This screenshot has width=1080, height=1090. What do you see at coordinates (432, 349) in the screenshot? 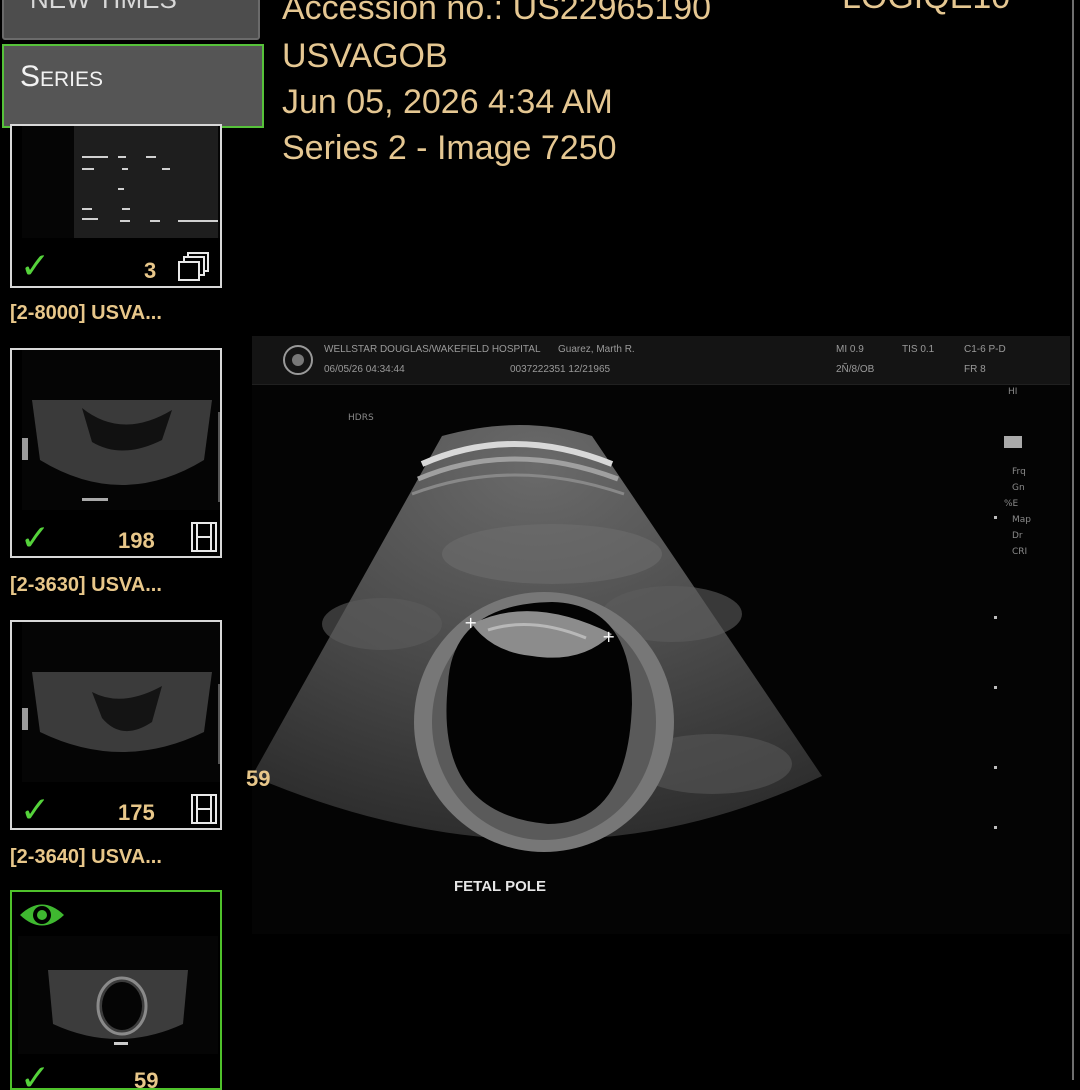
I see `hospital-name: WELLSTAR DOUGLAS/WAKEFIELD HOSPITAL` at bounding box center [432, 349].